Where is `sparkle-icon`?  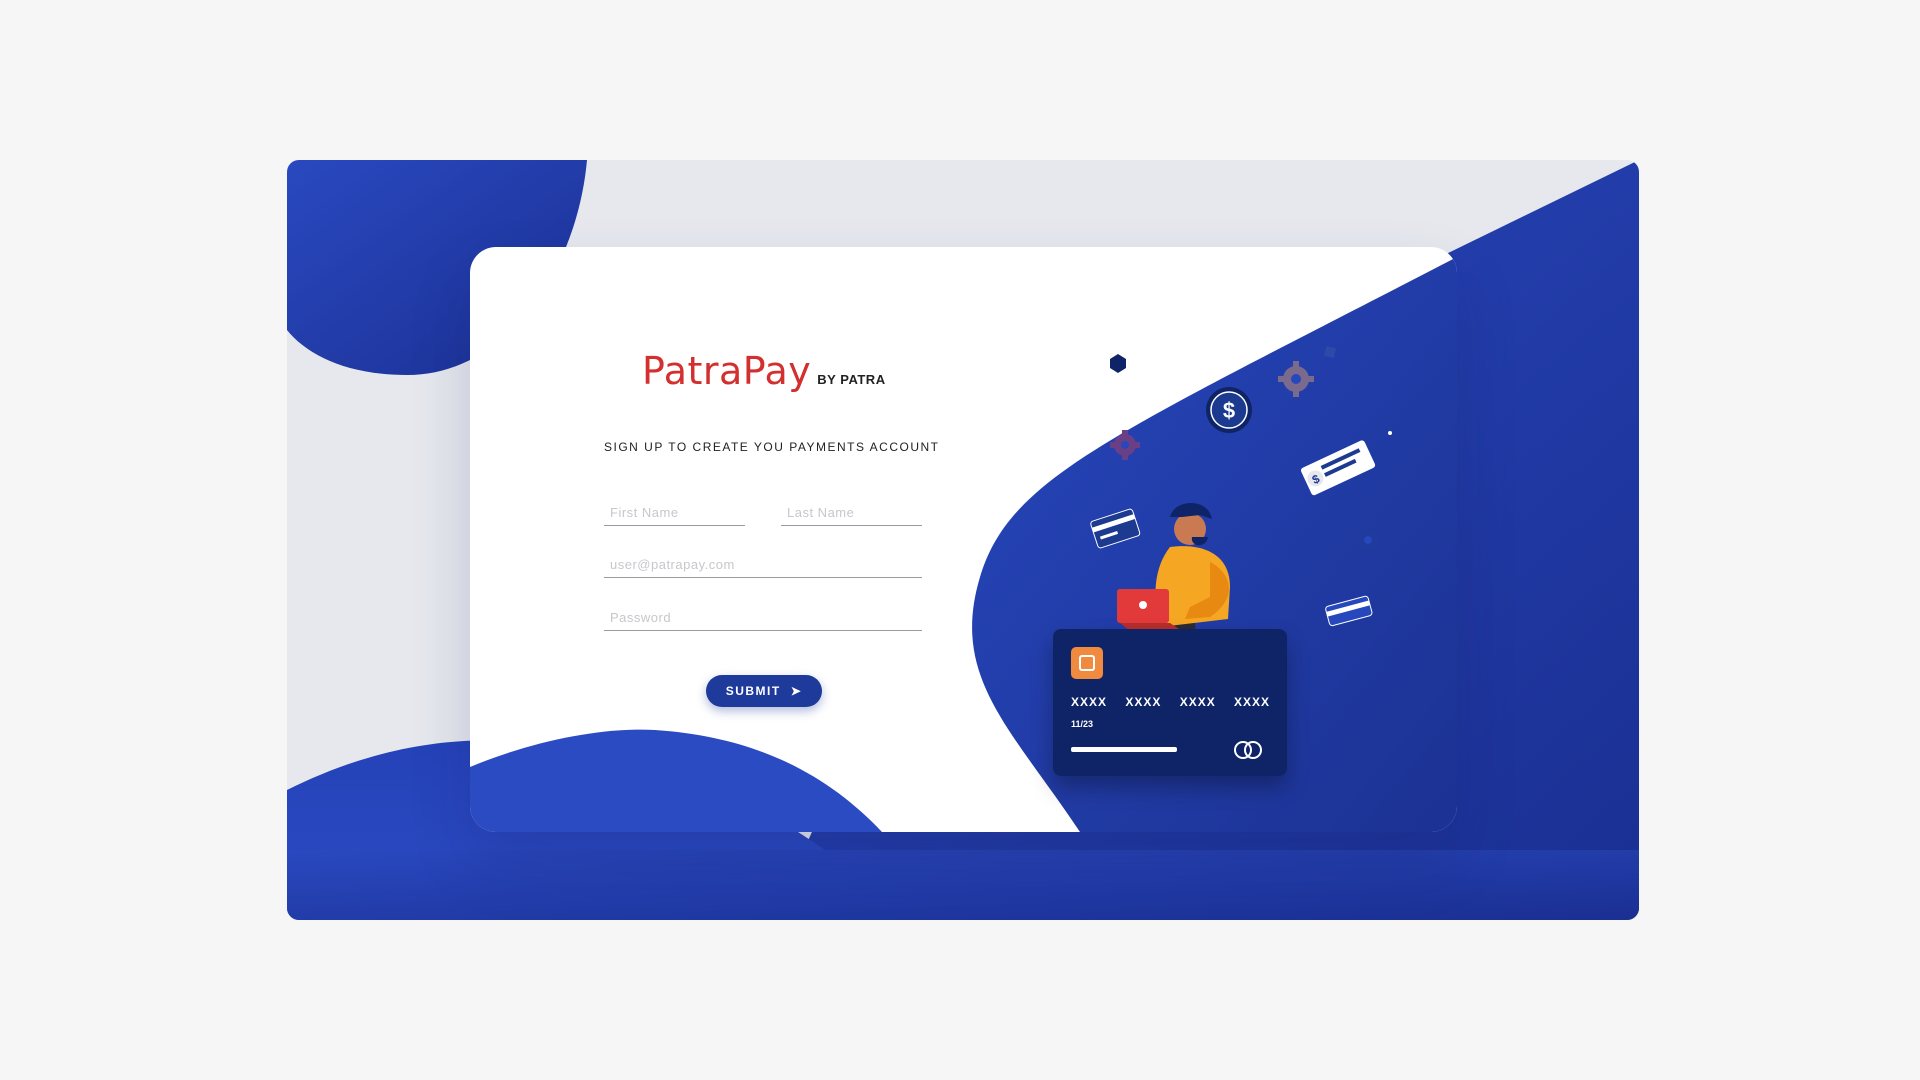
sparkle-icon is located at coordinates (1390, 433).